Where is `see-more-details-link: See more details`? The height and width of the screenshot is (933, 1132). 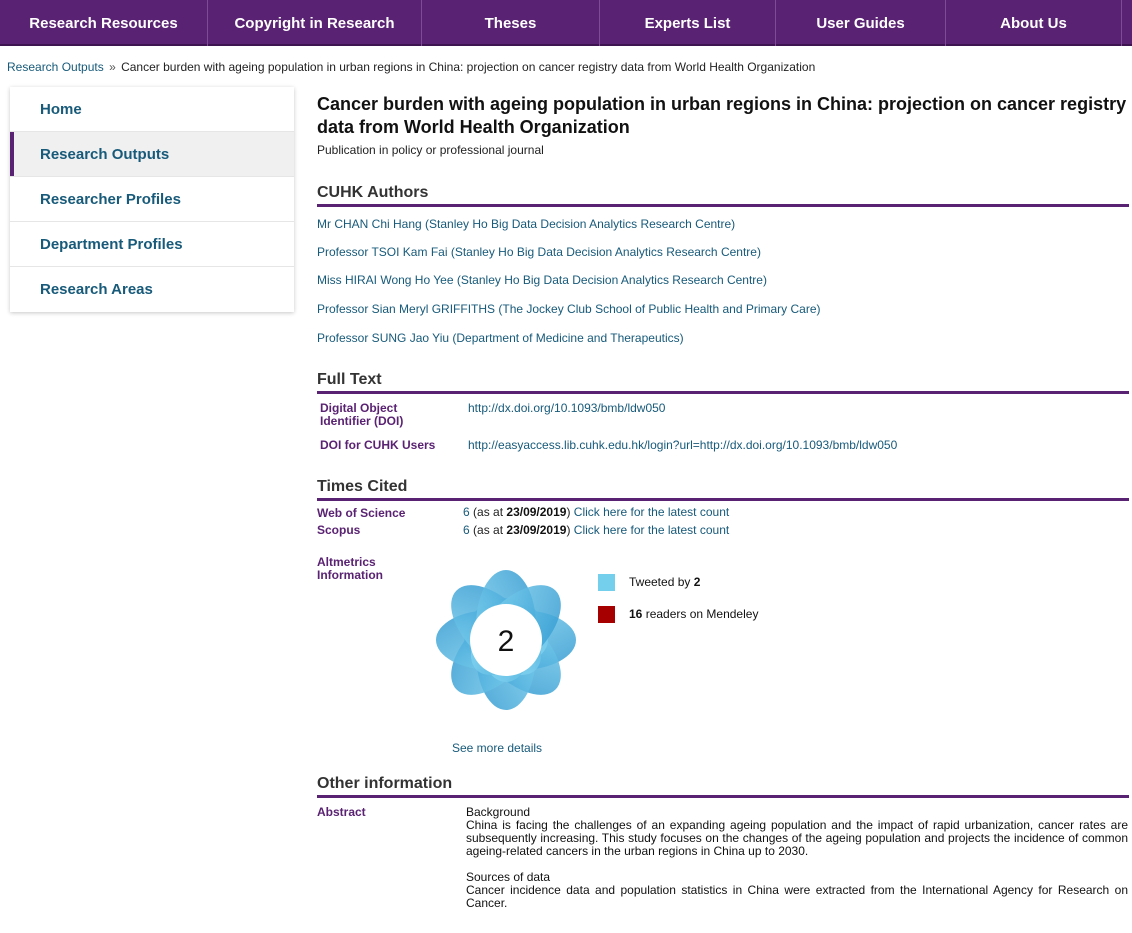 see-more-details-link: See more details is located at coordinates (497, 748).